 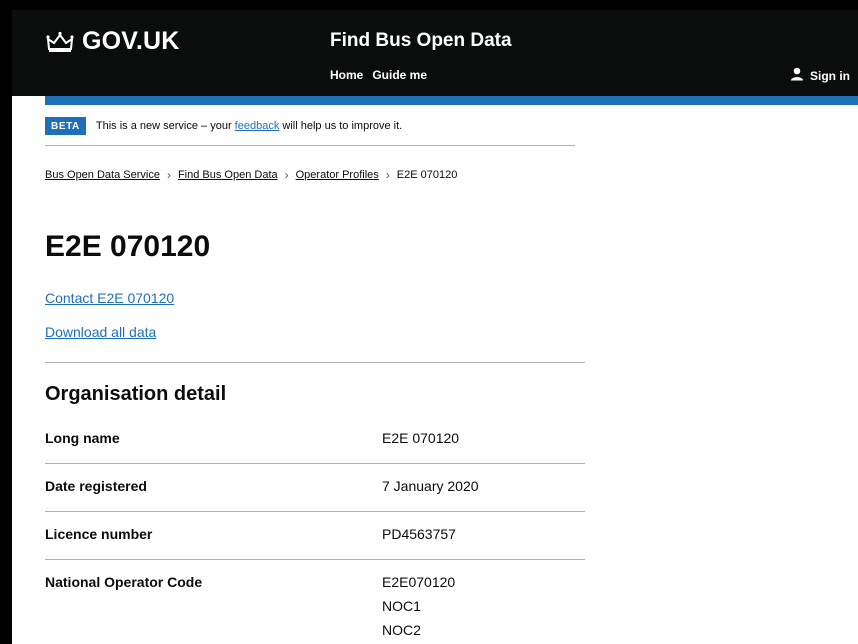 What do you see at coordinates (96, 486) in the screenshot?
I see `summary-key: Date registered` at bounding box center [96, 486].